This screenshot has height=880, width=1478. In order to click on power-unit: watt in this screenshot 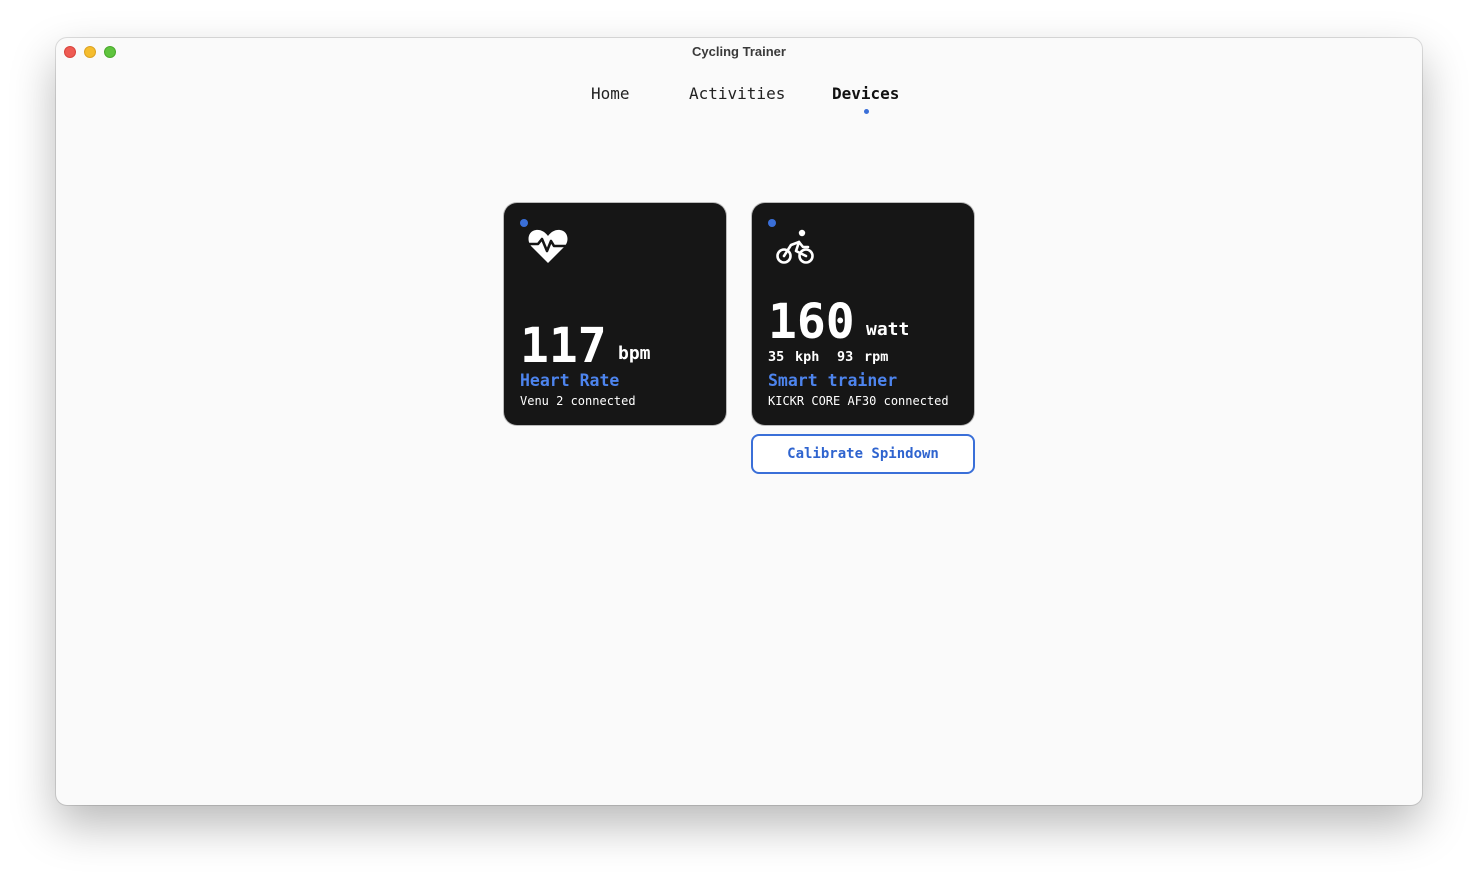, I will do `click(888, 329)`.